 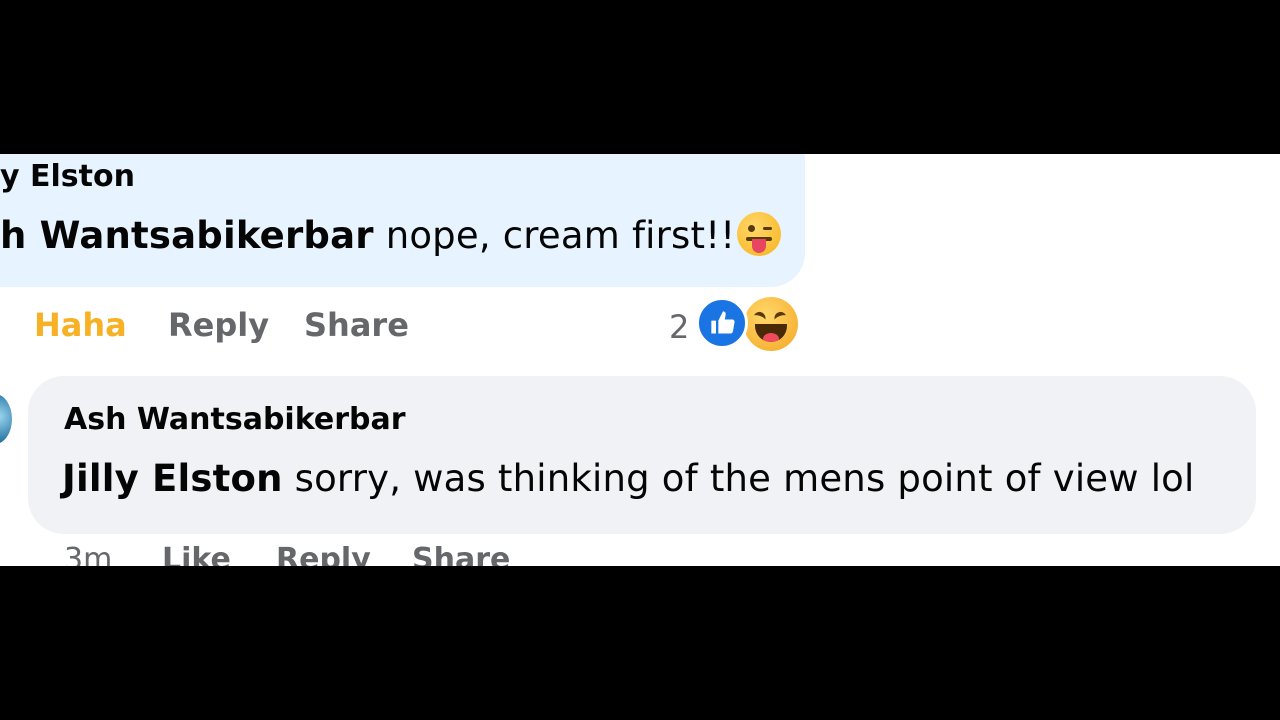 I want to click on mention-link: h Wantsabikerbar, so click(x=187, y=235).